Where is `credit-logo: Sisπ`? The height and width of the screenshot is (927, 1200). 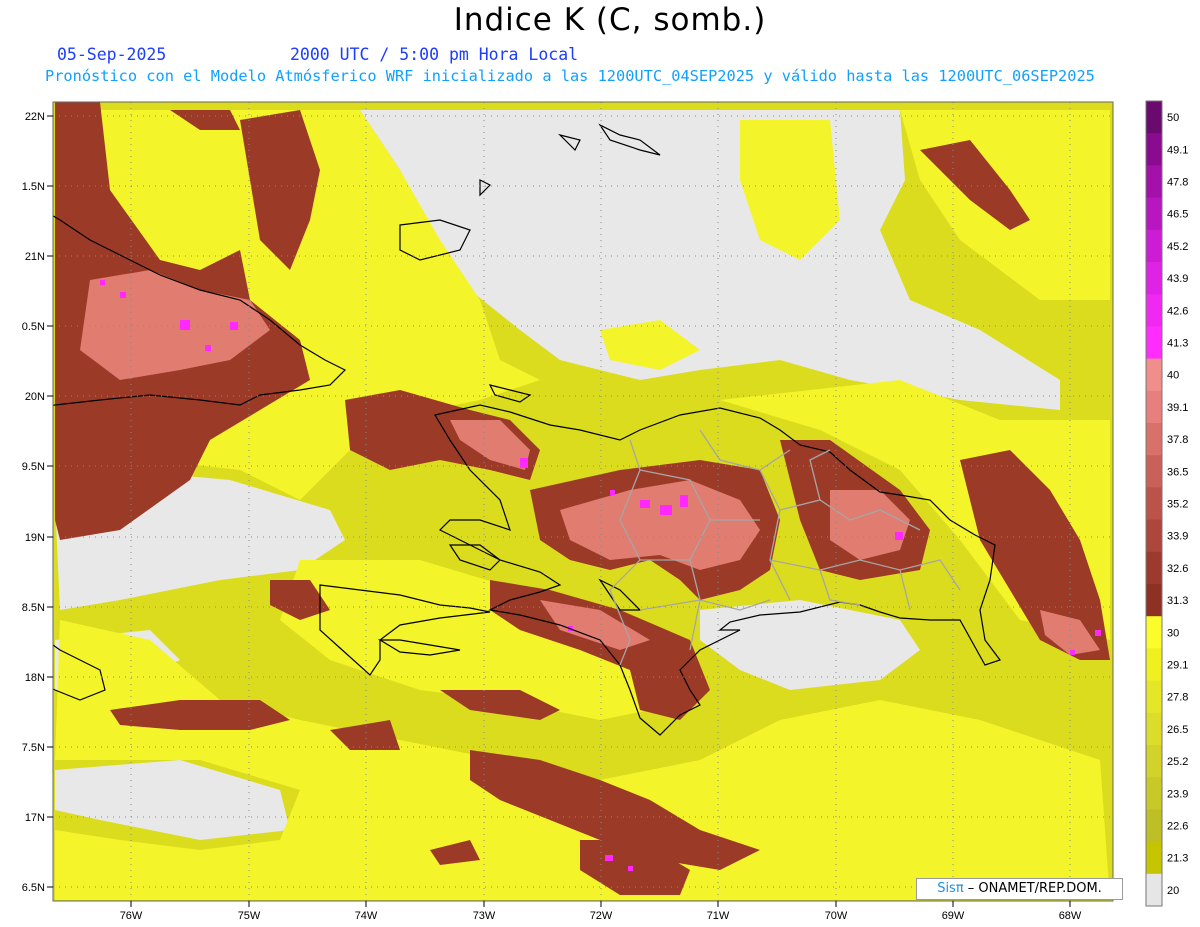
credit-logo: Sisπ is located at coordinates (950, 888).